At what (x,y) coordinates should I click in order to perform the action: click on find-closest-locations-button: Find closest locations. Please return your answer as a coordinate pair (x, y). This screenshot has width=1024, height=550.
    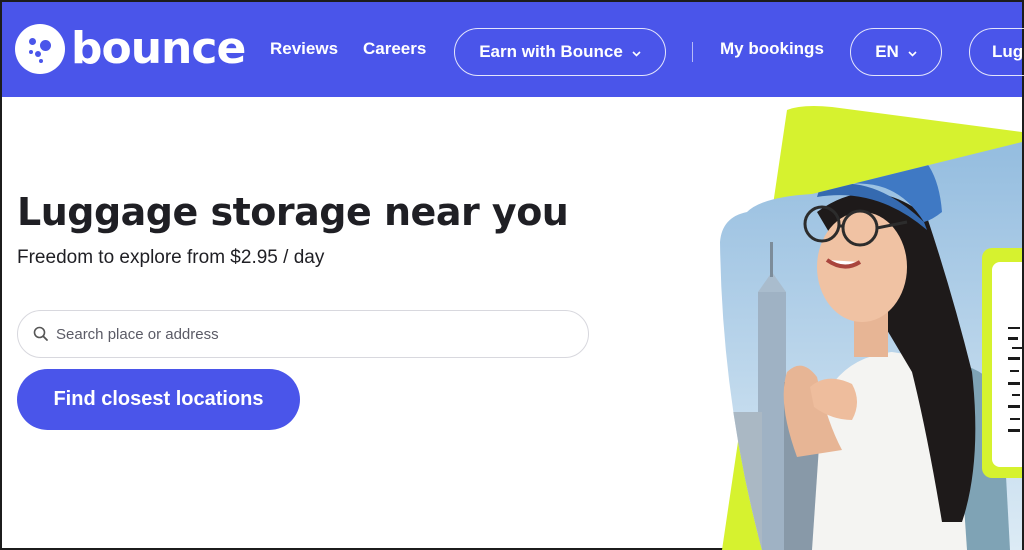
    Looking at the image, I should click on (158, 399).